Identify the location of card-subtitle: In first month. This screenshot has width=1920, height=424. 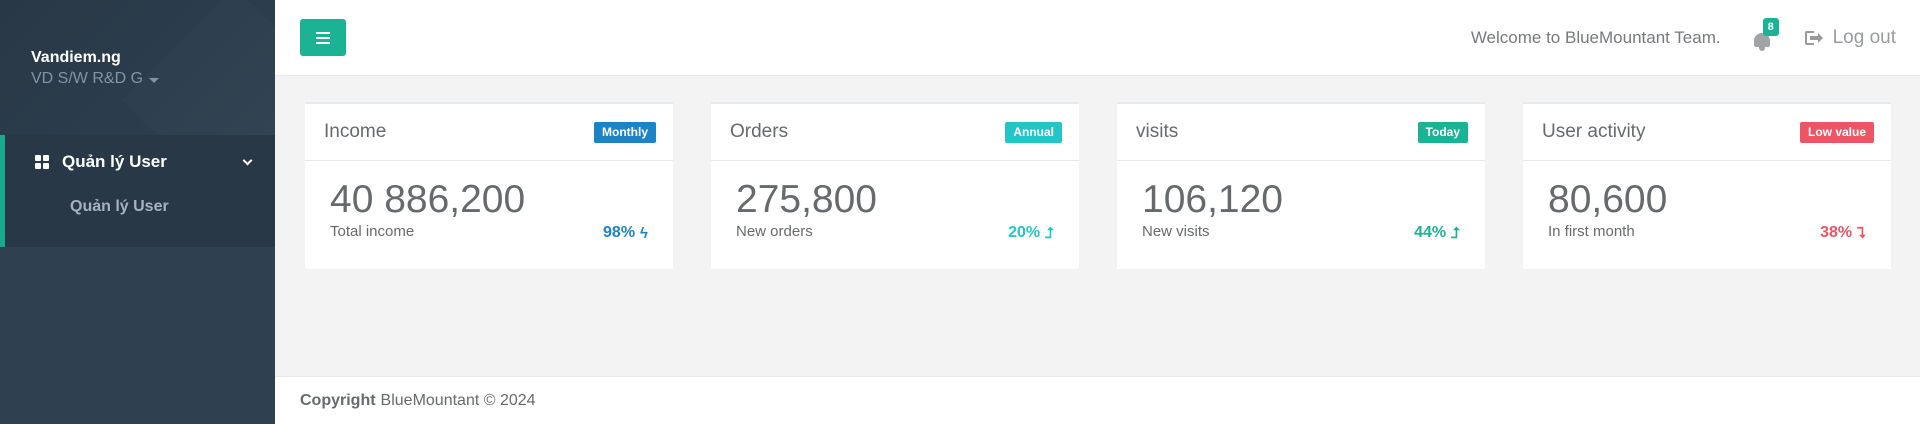
(1591, 231).